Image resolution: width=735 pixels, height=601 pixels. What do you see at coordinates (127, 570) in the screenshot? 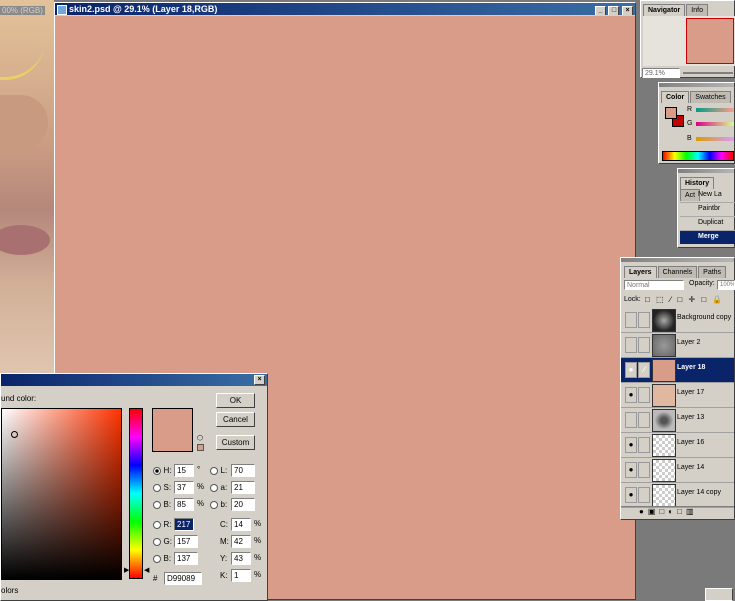
I see `hue-arrow-left: ▶` at bounding box center [127, 570].